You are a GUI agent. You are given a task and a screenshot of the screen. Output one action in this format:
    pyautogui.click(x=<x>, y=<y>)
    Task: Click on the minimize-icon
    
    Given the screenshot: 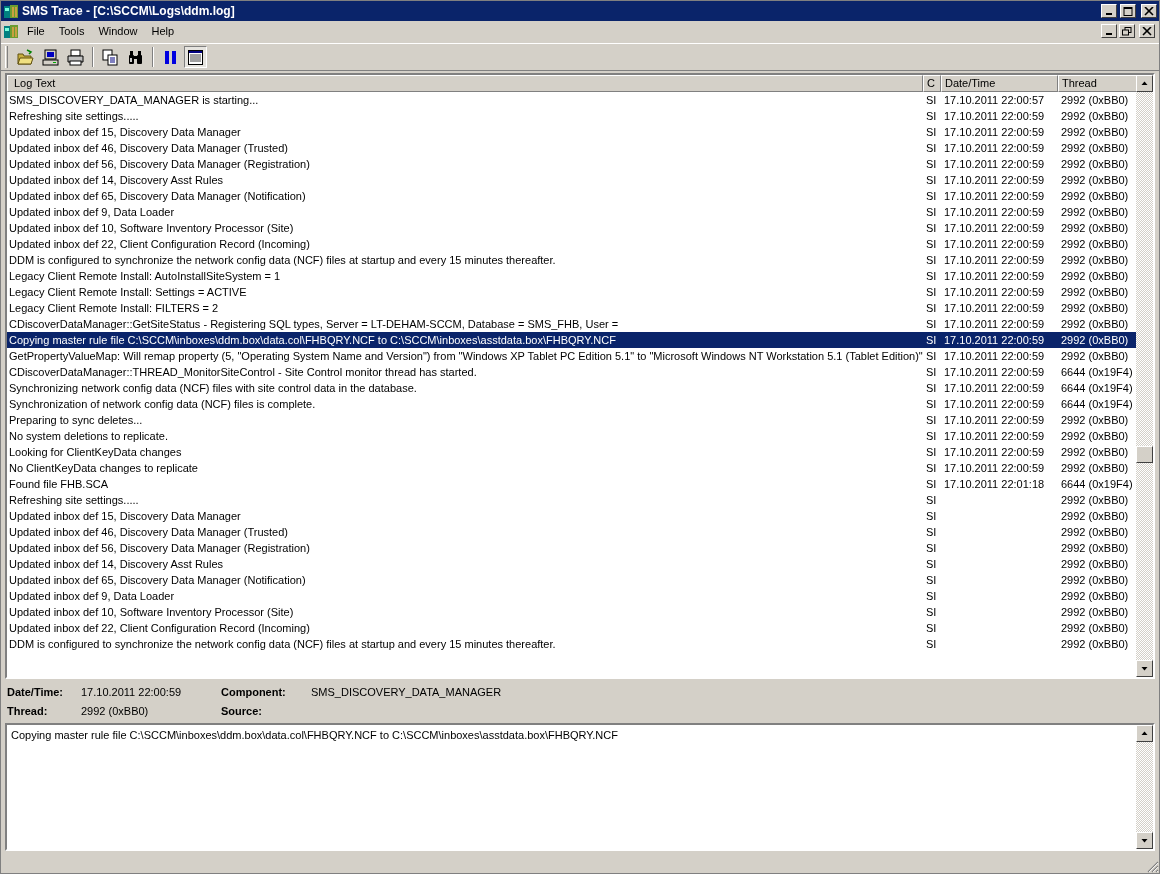 What is the action you would take?
    pyautogui.click(x=1109, y=14)
    